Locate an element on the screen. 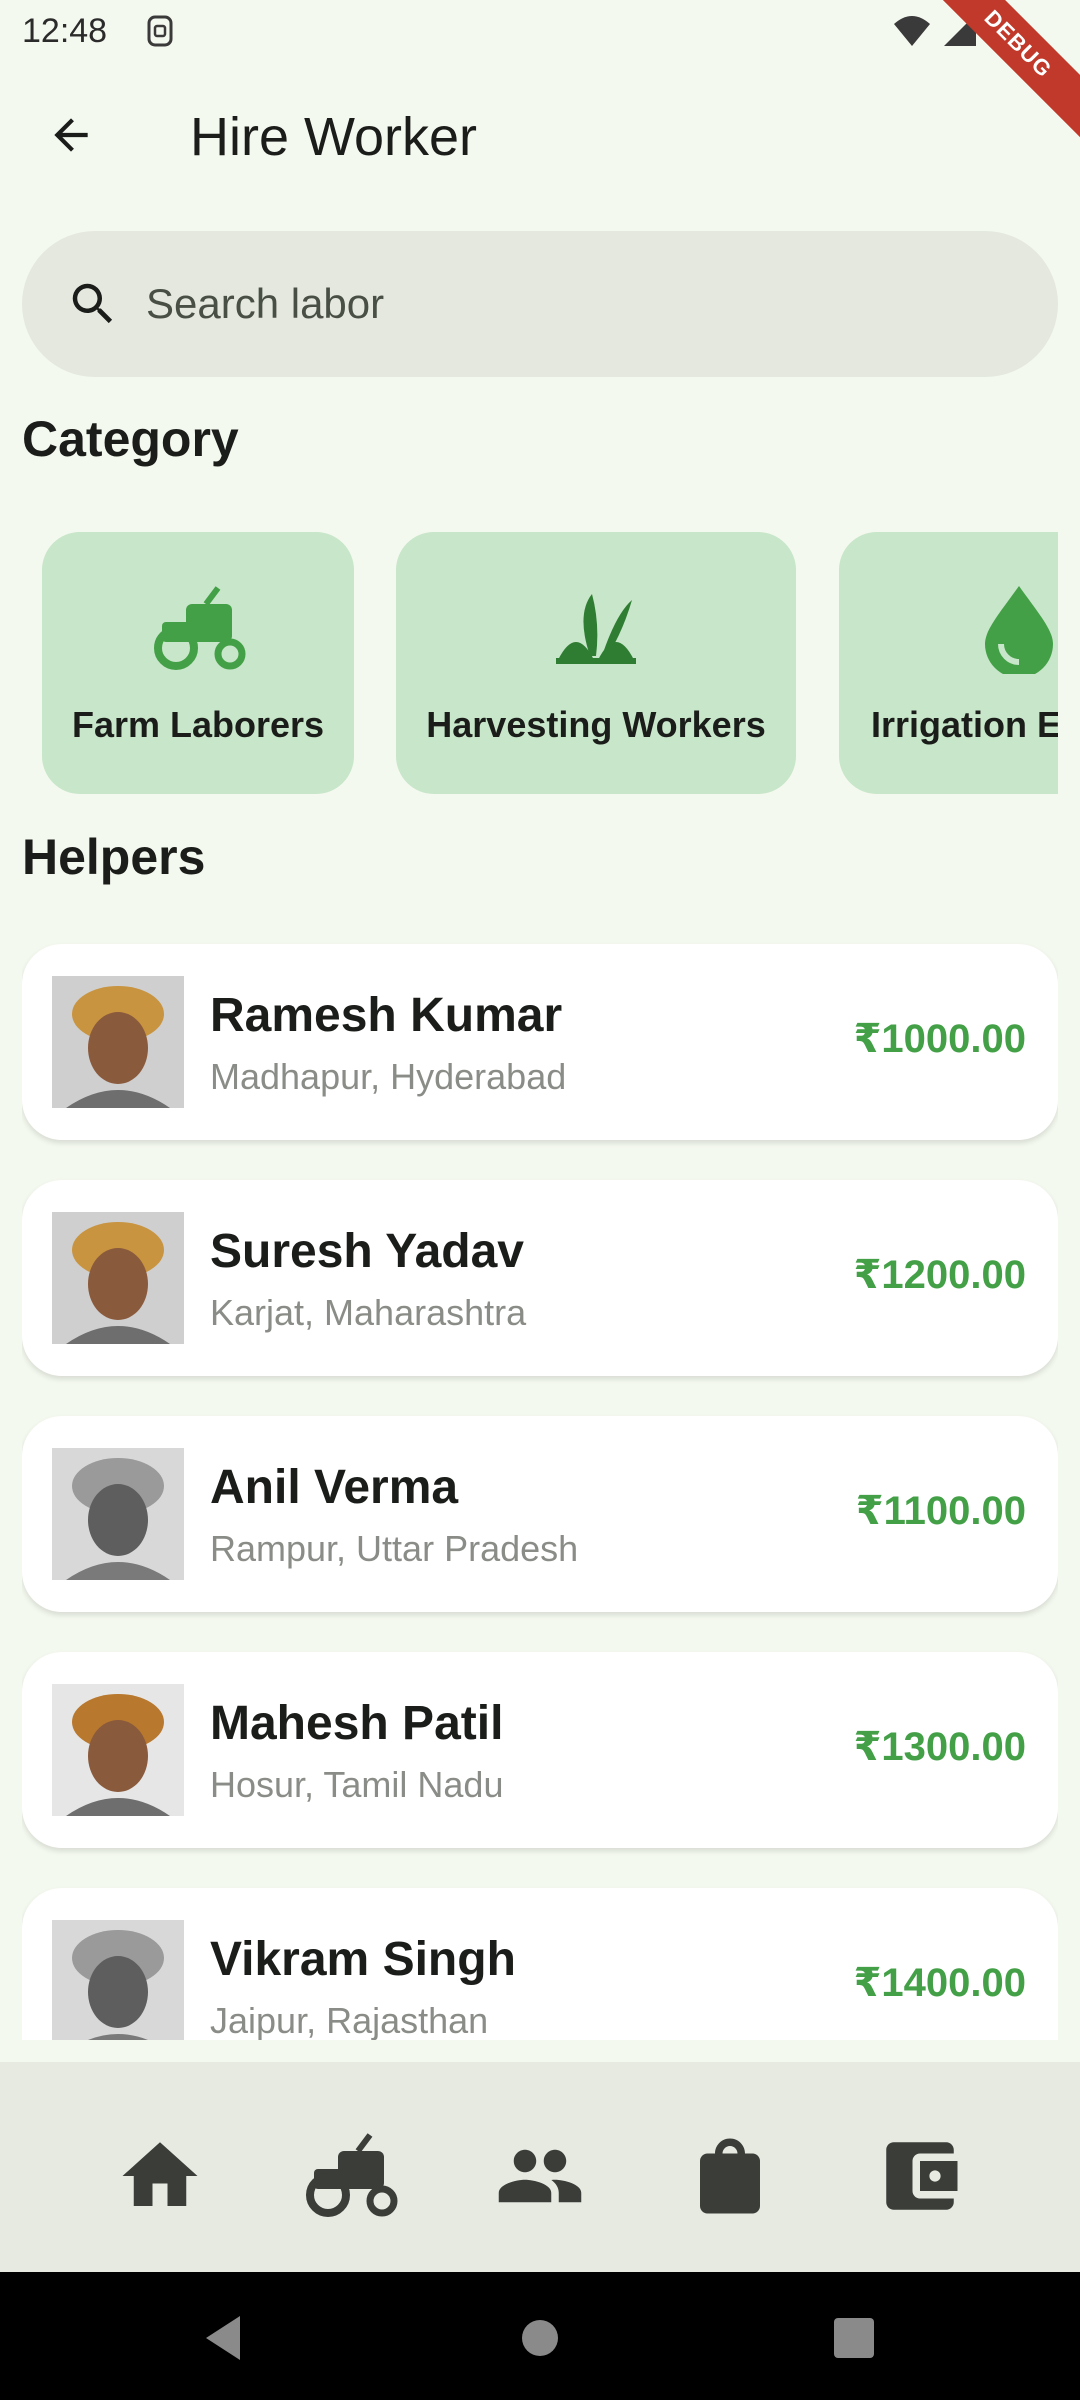 Image resolution: width=1080 pixels, height=2400 pixels. search-input is located at coordinates (586, 304).